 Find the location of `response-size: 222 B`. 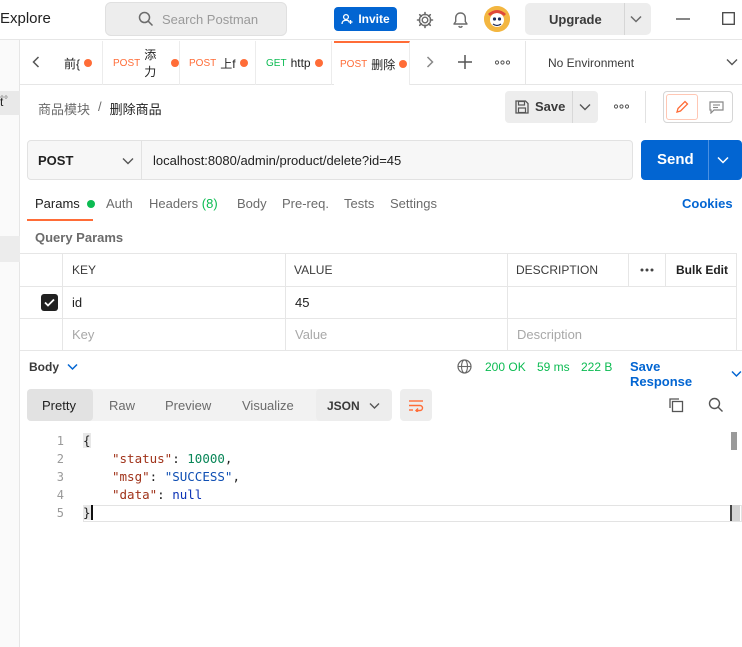

response-size: 222 B is located at coordinates (596, 367).